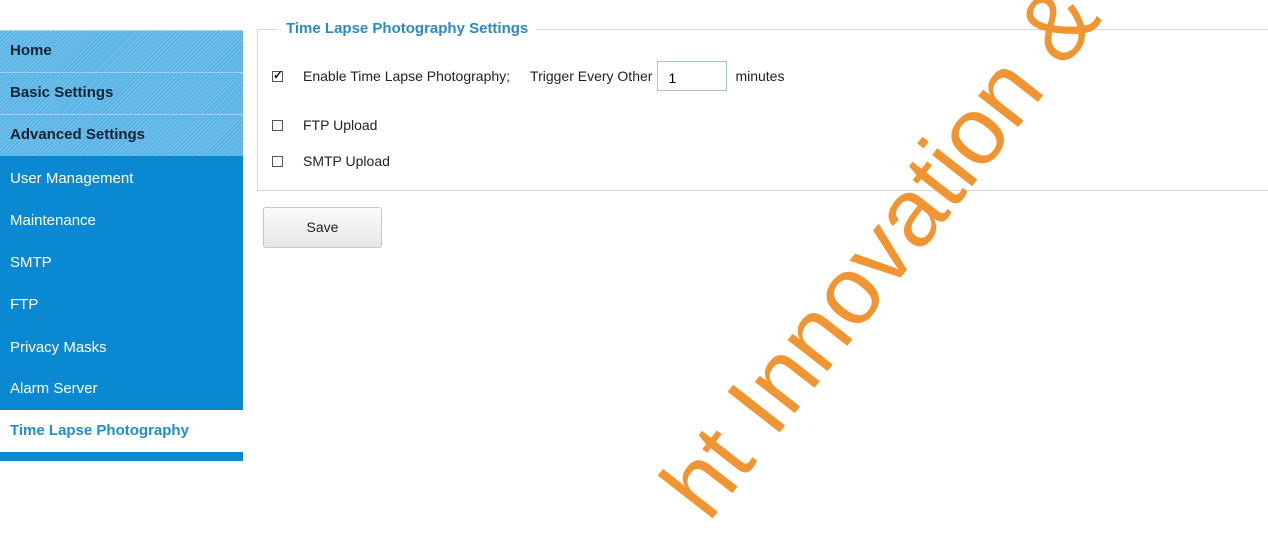 This screenshot has height=538, width=1268. What do you see at coordinates (322, 227) in the screenshot?
I see `save-button: Save` at bounding box center [322, 227].